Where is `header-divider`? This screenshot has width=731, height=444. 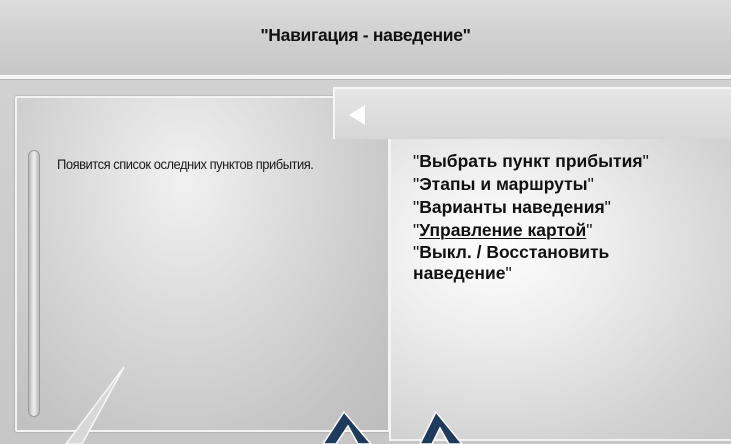
header-divider is located at coordinates (365, 77).